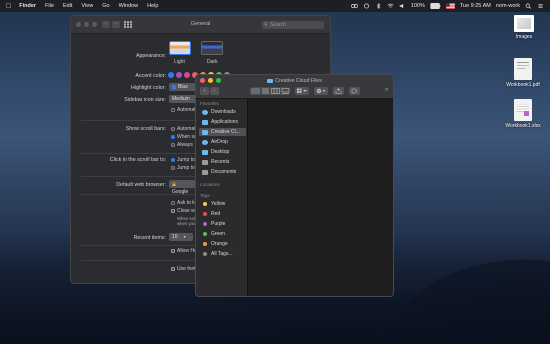  I want to click on auto-hide-checkbox-row: Automati, so click(184, 110).